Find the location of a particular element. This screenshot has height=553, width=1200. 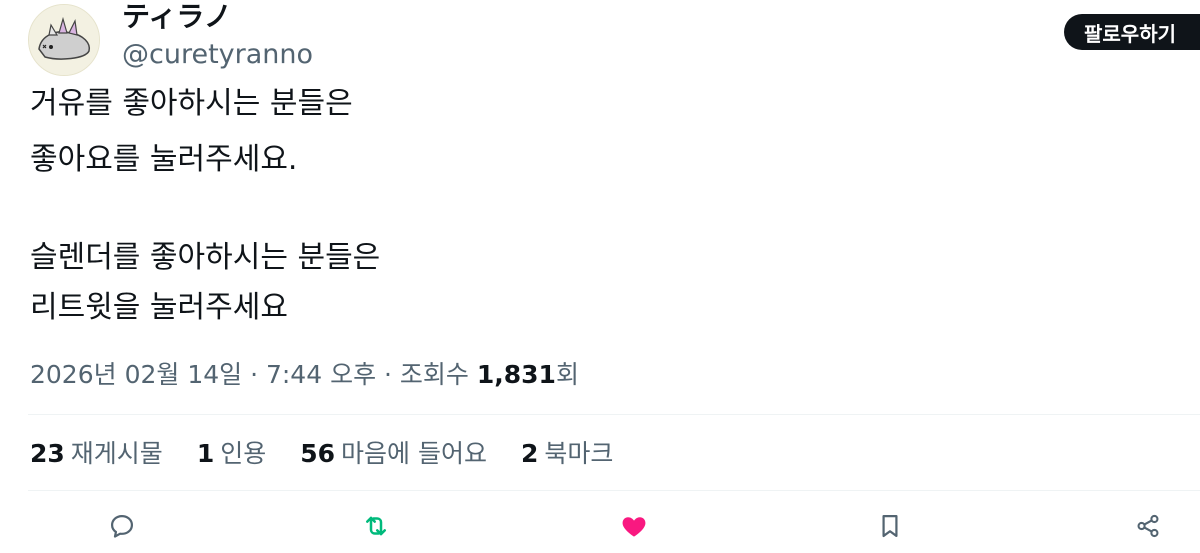

author-handle: @curetyranno is located at coordinates (217, 55).